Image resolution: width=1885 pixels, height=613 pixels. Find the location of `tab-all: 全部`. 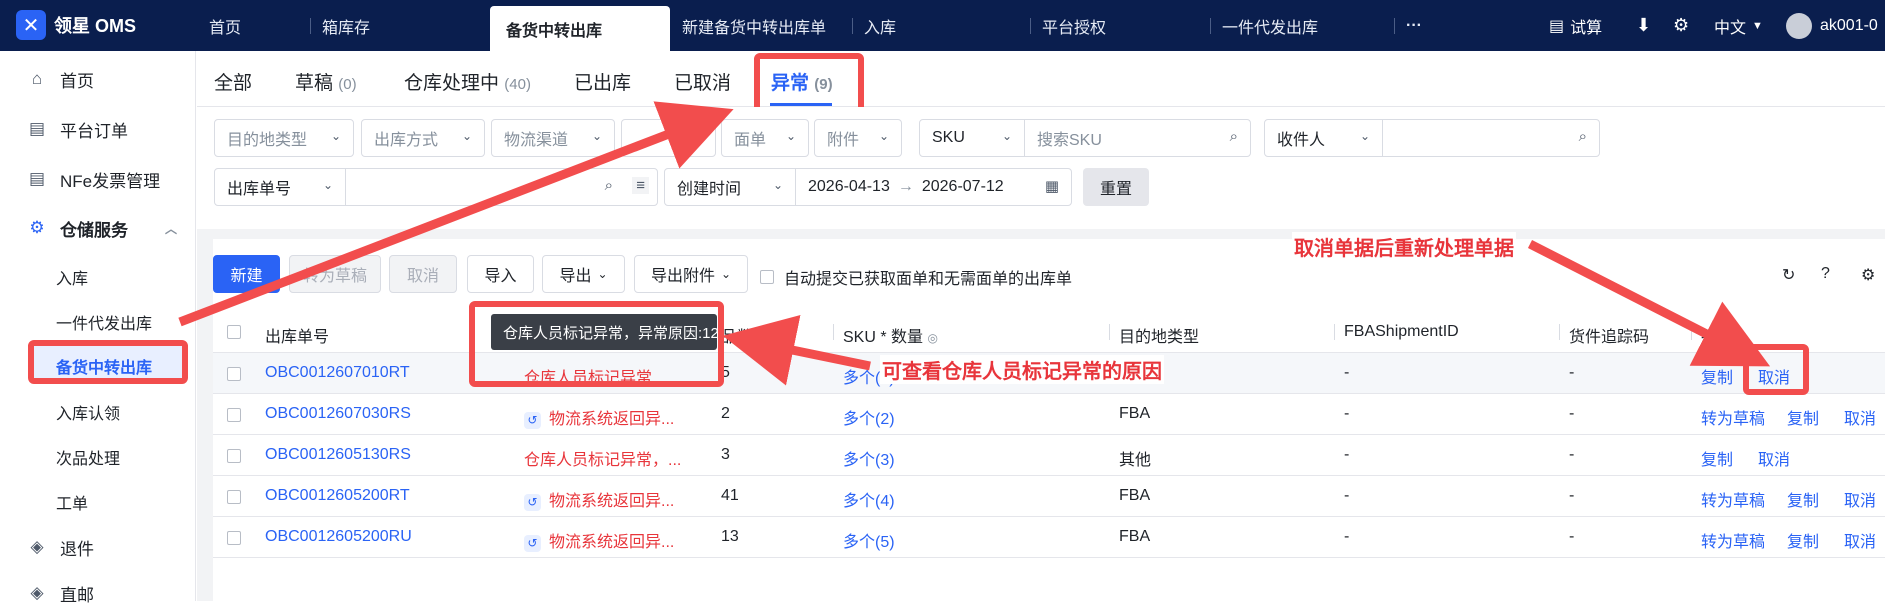

tab-all: 全部 is located at coordinates (233, 81).